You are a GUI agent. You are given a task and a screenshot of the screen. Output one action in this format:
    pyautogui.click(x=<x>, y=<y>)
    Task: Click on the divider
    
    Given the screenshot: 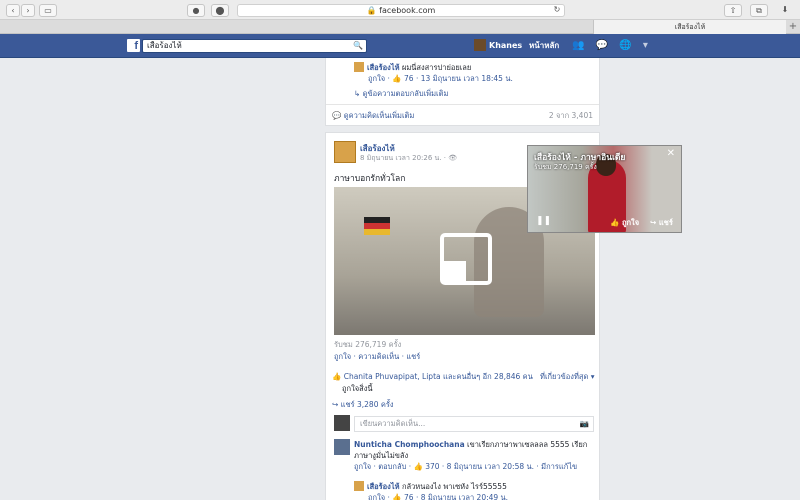 What is the action you would take?
    pyautogui.click(x=462, y=104)
    